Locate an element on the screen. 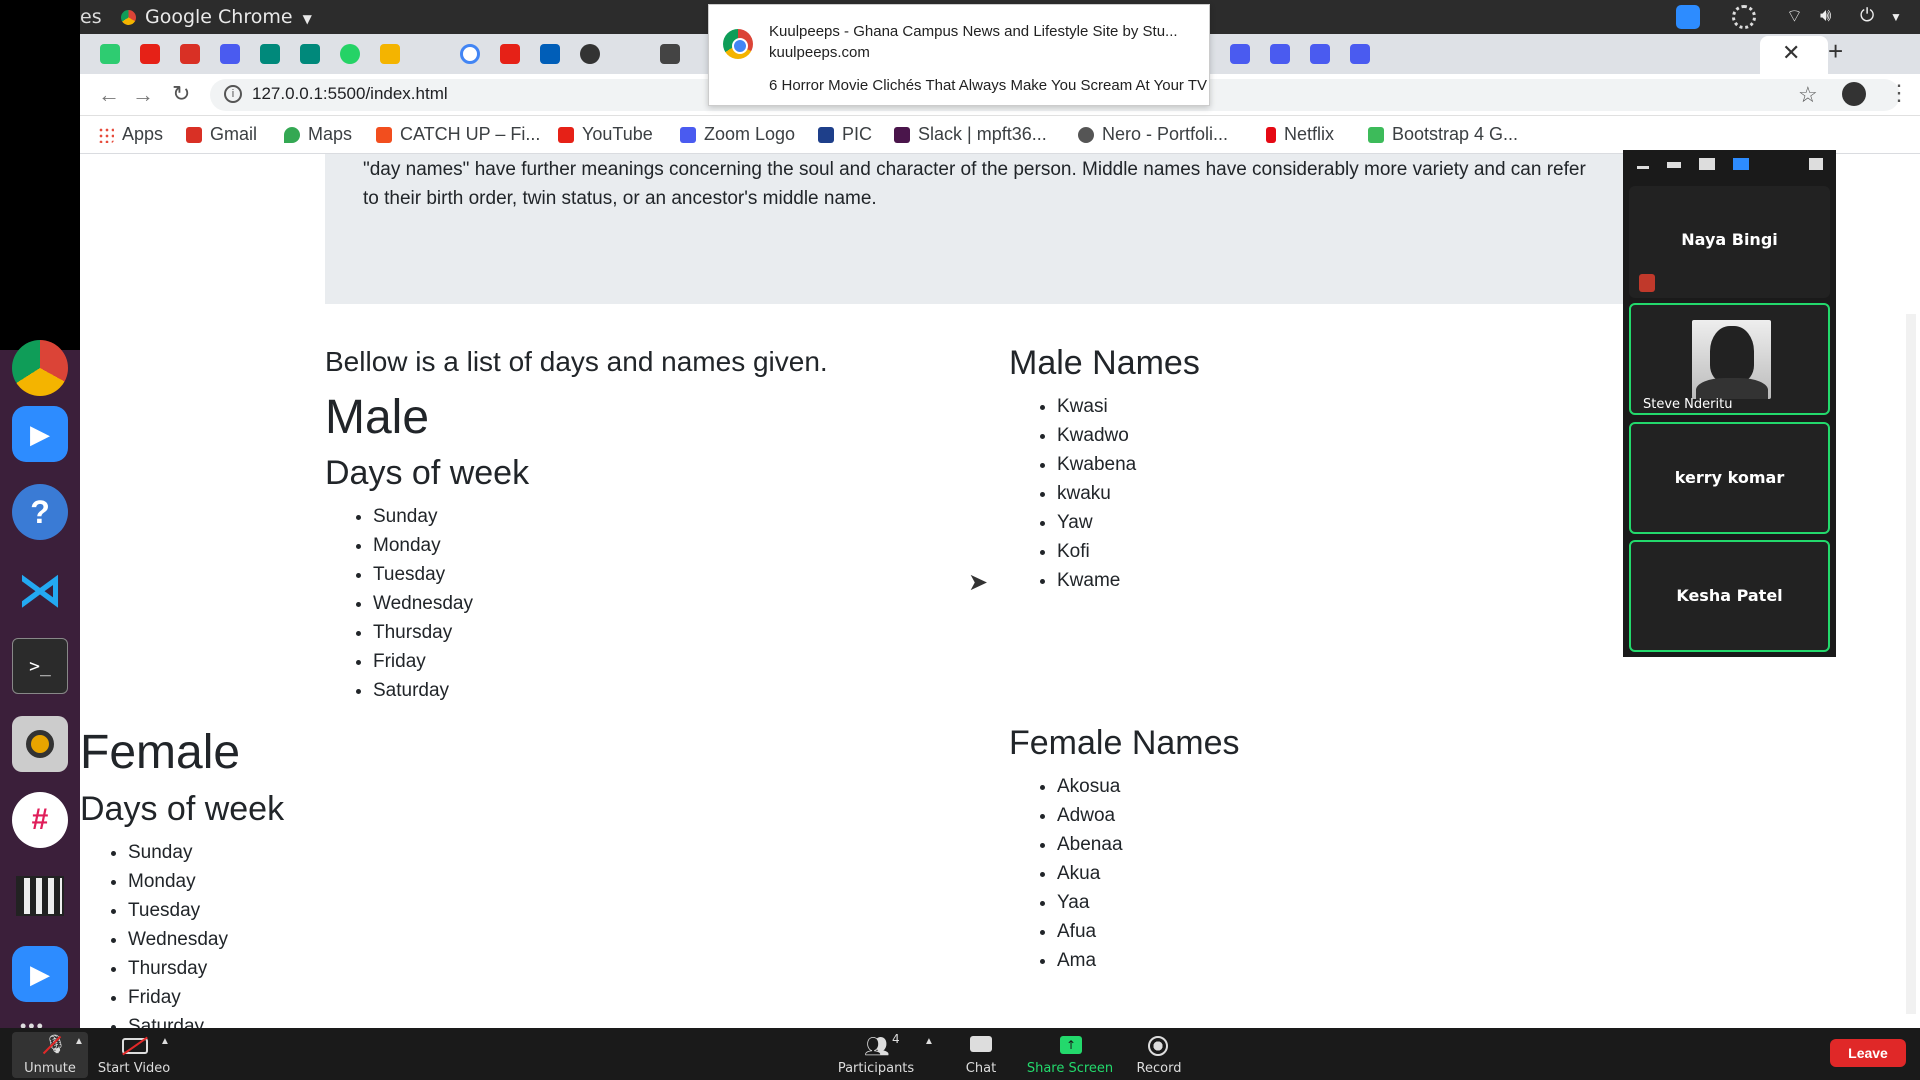  list-item: Friday is located at coordinates (423, 661).